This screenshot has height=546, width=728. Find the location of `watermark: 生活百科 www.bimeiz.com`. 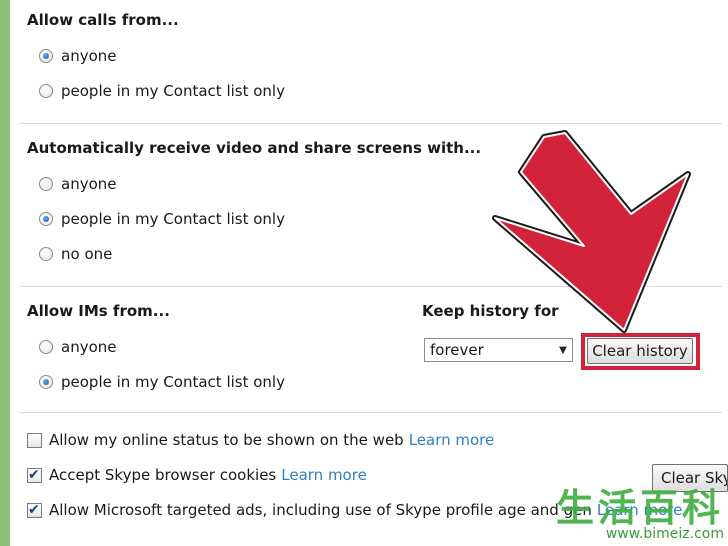

watermark: 生活百科 www.bimeiz.com is located at coordinates (640, 515).